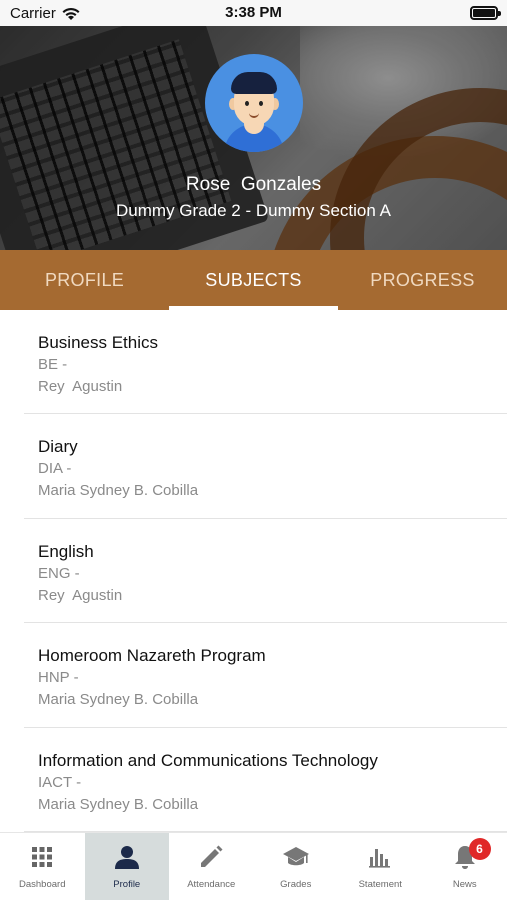  I want to click on pencil-icon, so click(211, 857).